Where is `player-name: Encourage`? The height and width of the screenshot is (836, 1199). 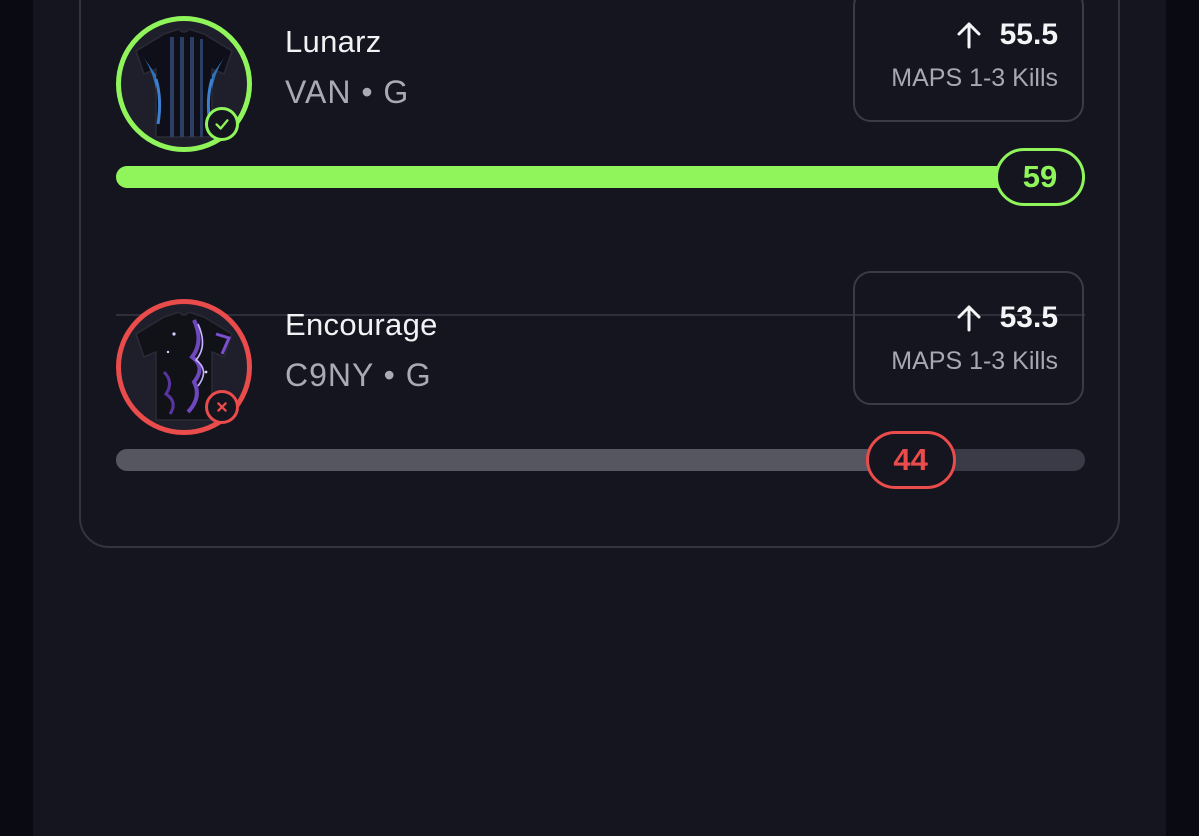
player-name: Encourage is located at coordinates (361, 324).